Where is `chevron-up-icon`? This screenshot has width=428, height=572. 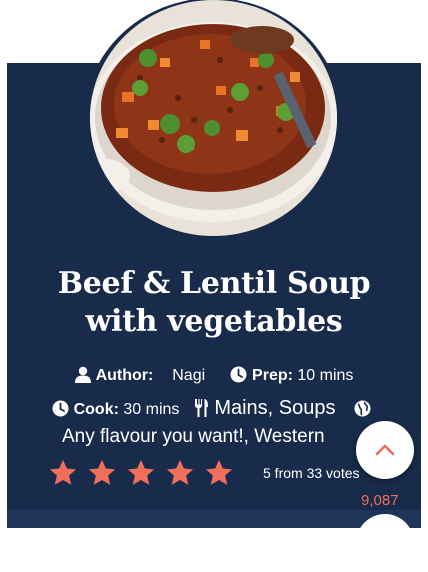 chevron-up-icon is located at coordinates (385, 450).